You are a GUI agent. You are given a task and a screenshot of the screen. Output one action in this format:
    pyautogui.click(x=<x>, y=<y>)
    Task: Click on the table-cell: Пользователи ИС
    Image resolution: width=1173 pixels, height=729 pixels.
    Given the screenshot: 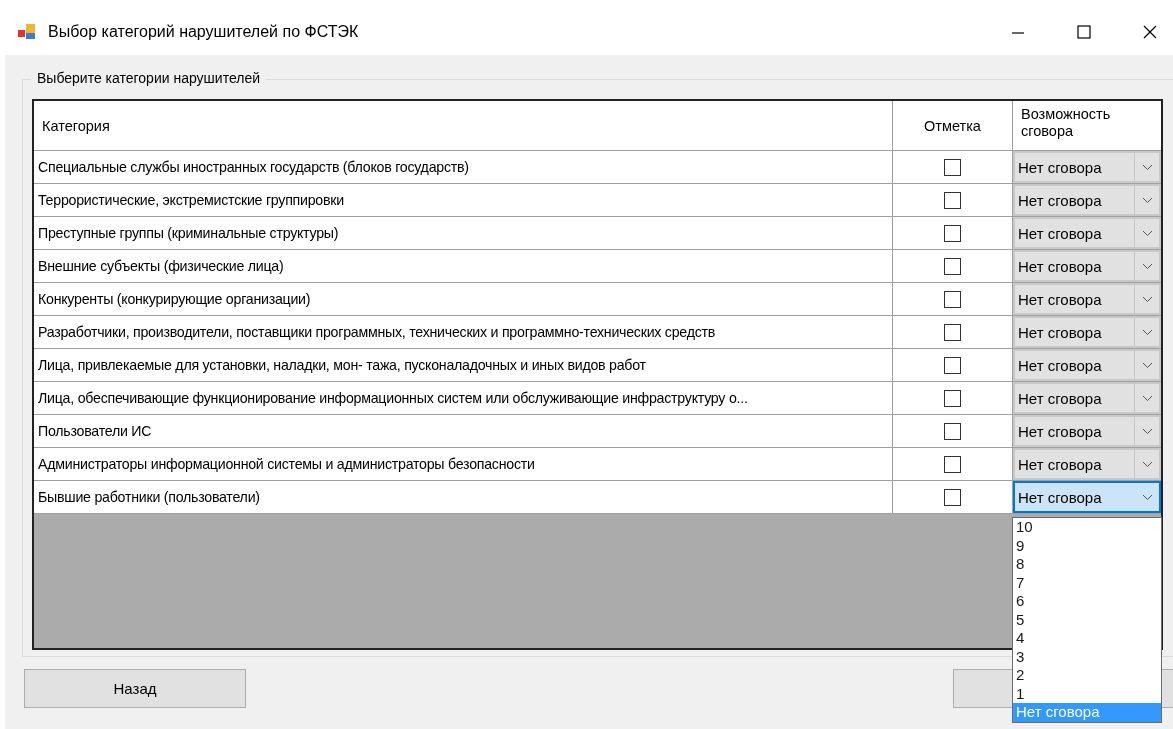 What is the action you would take?
    pyautogui.click(x=463, y=431)
    